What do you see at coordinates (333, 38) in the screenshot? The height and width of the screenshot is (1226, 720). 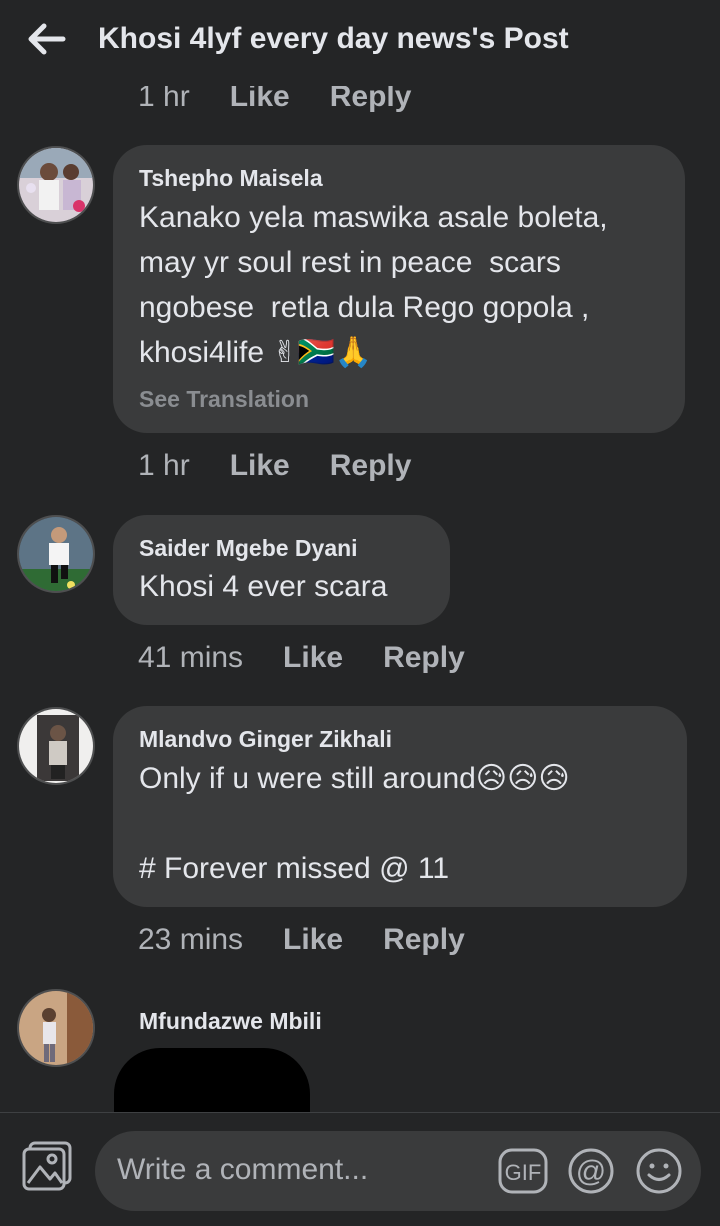 I see `page-title: Khosi 4lyf every day news's Post` at bounding box center [333, 38].